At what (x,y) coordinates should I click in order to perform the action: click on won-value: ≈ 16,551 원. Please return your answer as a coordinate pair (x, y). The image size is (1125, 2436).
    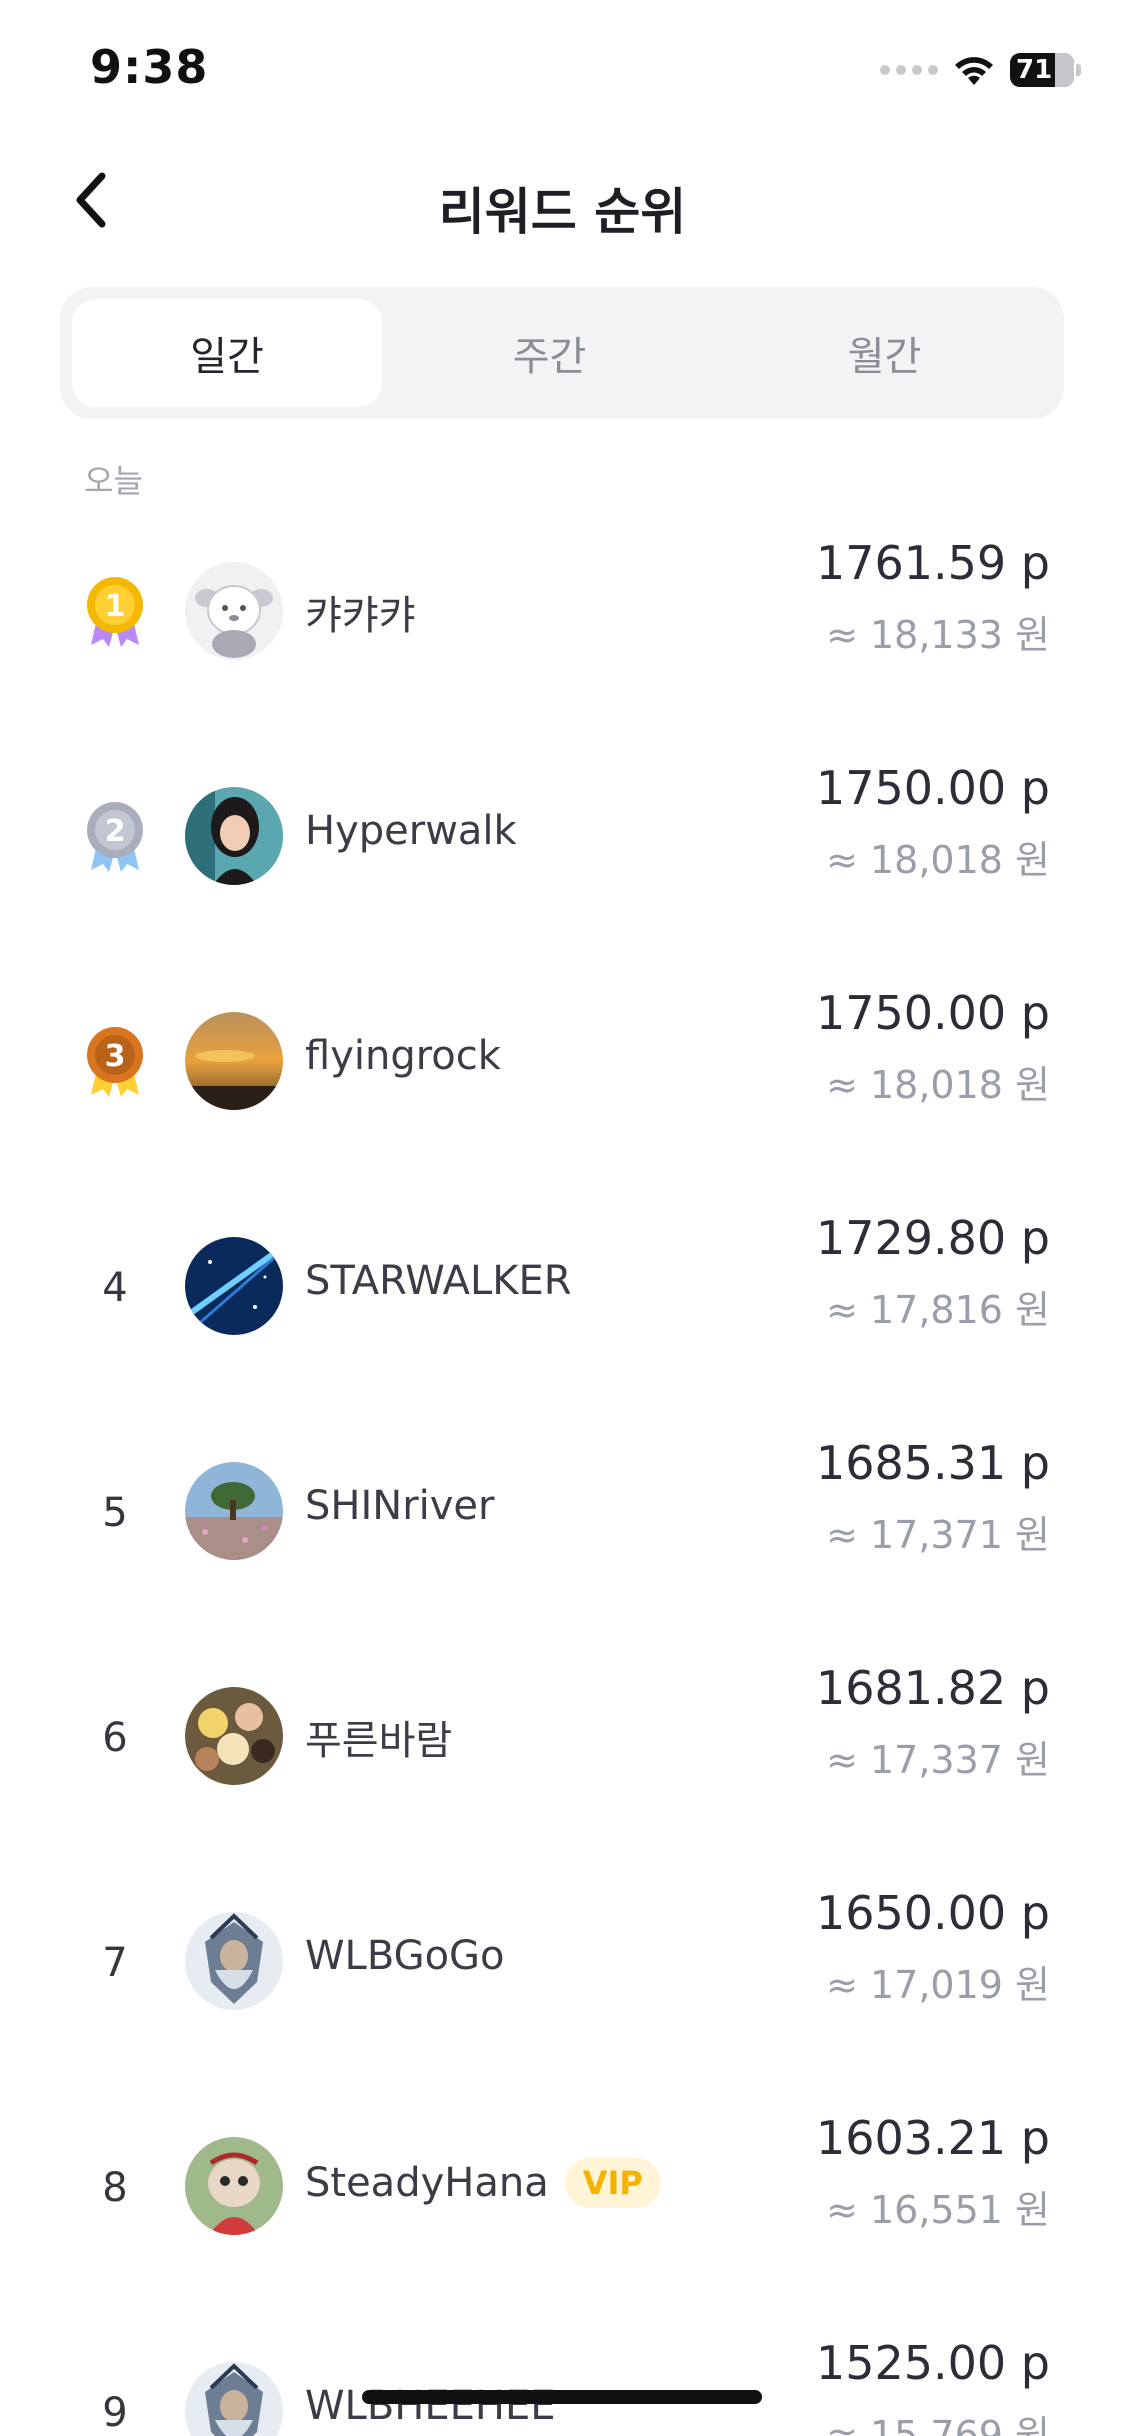
    Looking at the image, I should click on (938, 2210).